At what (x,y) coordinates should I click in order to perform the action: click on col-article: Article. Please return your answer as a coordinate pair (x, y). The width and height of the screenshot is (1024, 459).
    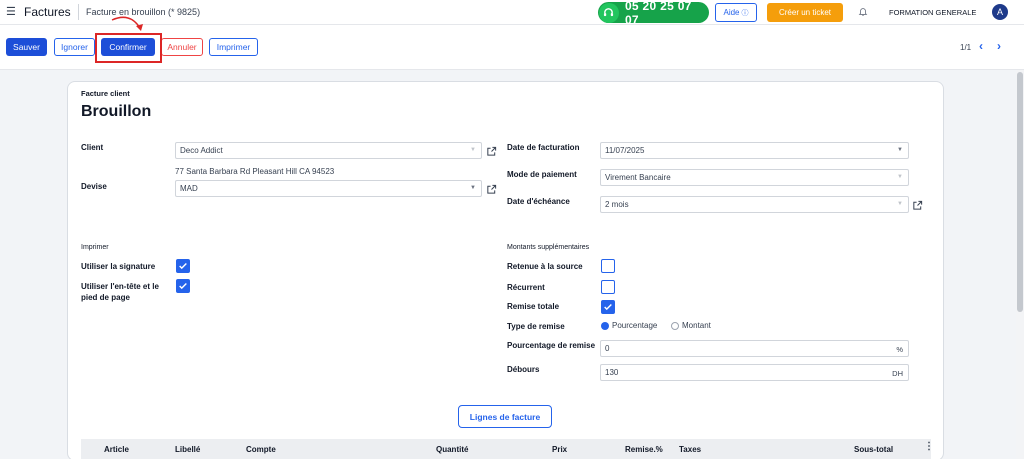
    Looking at the image, I should click on (116, 449).